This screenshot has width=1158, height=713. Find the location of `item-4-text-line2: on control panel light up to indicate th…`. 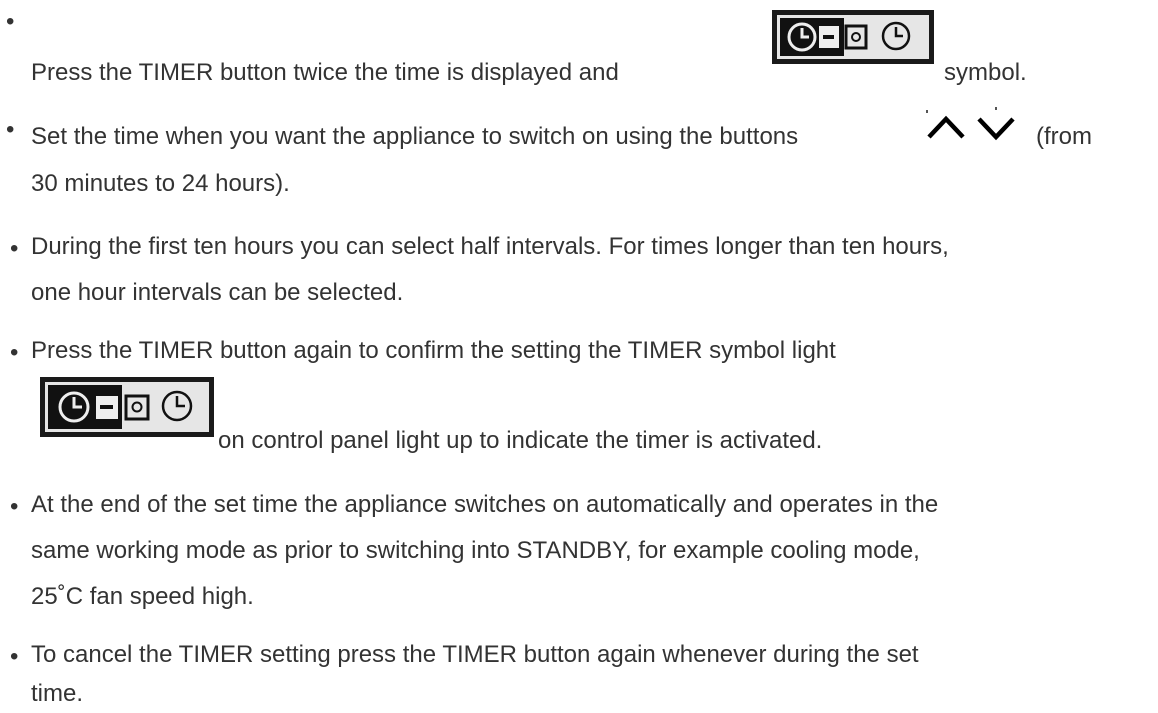

item-4-text-line2: on control panel light up to indicate th… is located at coordinates (520, 440).